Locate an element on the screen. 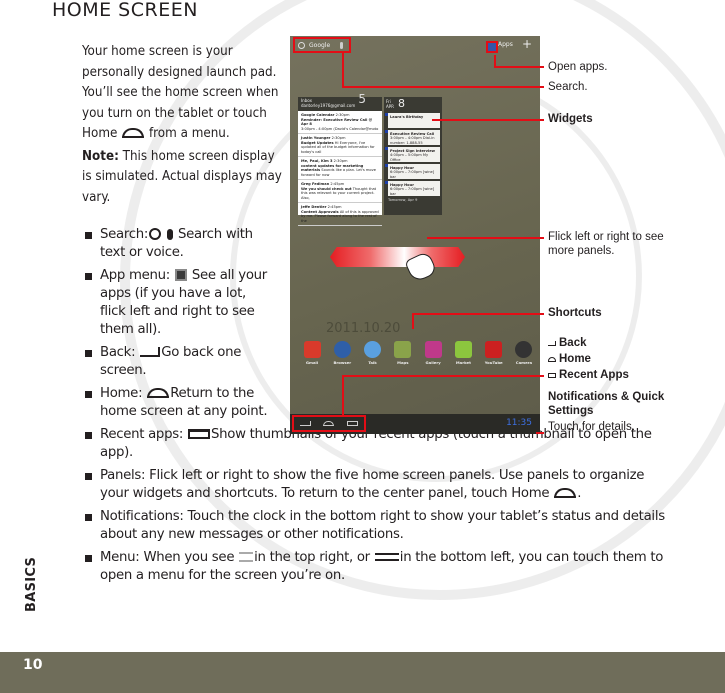  market-icon is located at coordinates (463, 349).